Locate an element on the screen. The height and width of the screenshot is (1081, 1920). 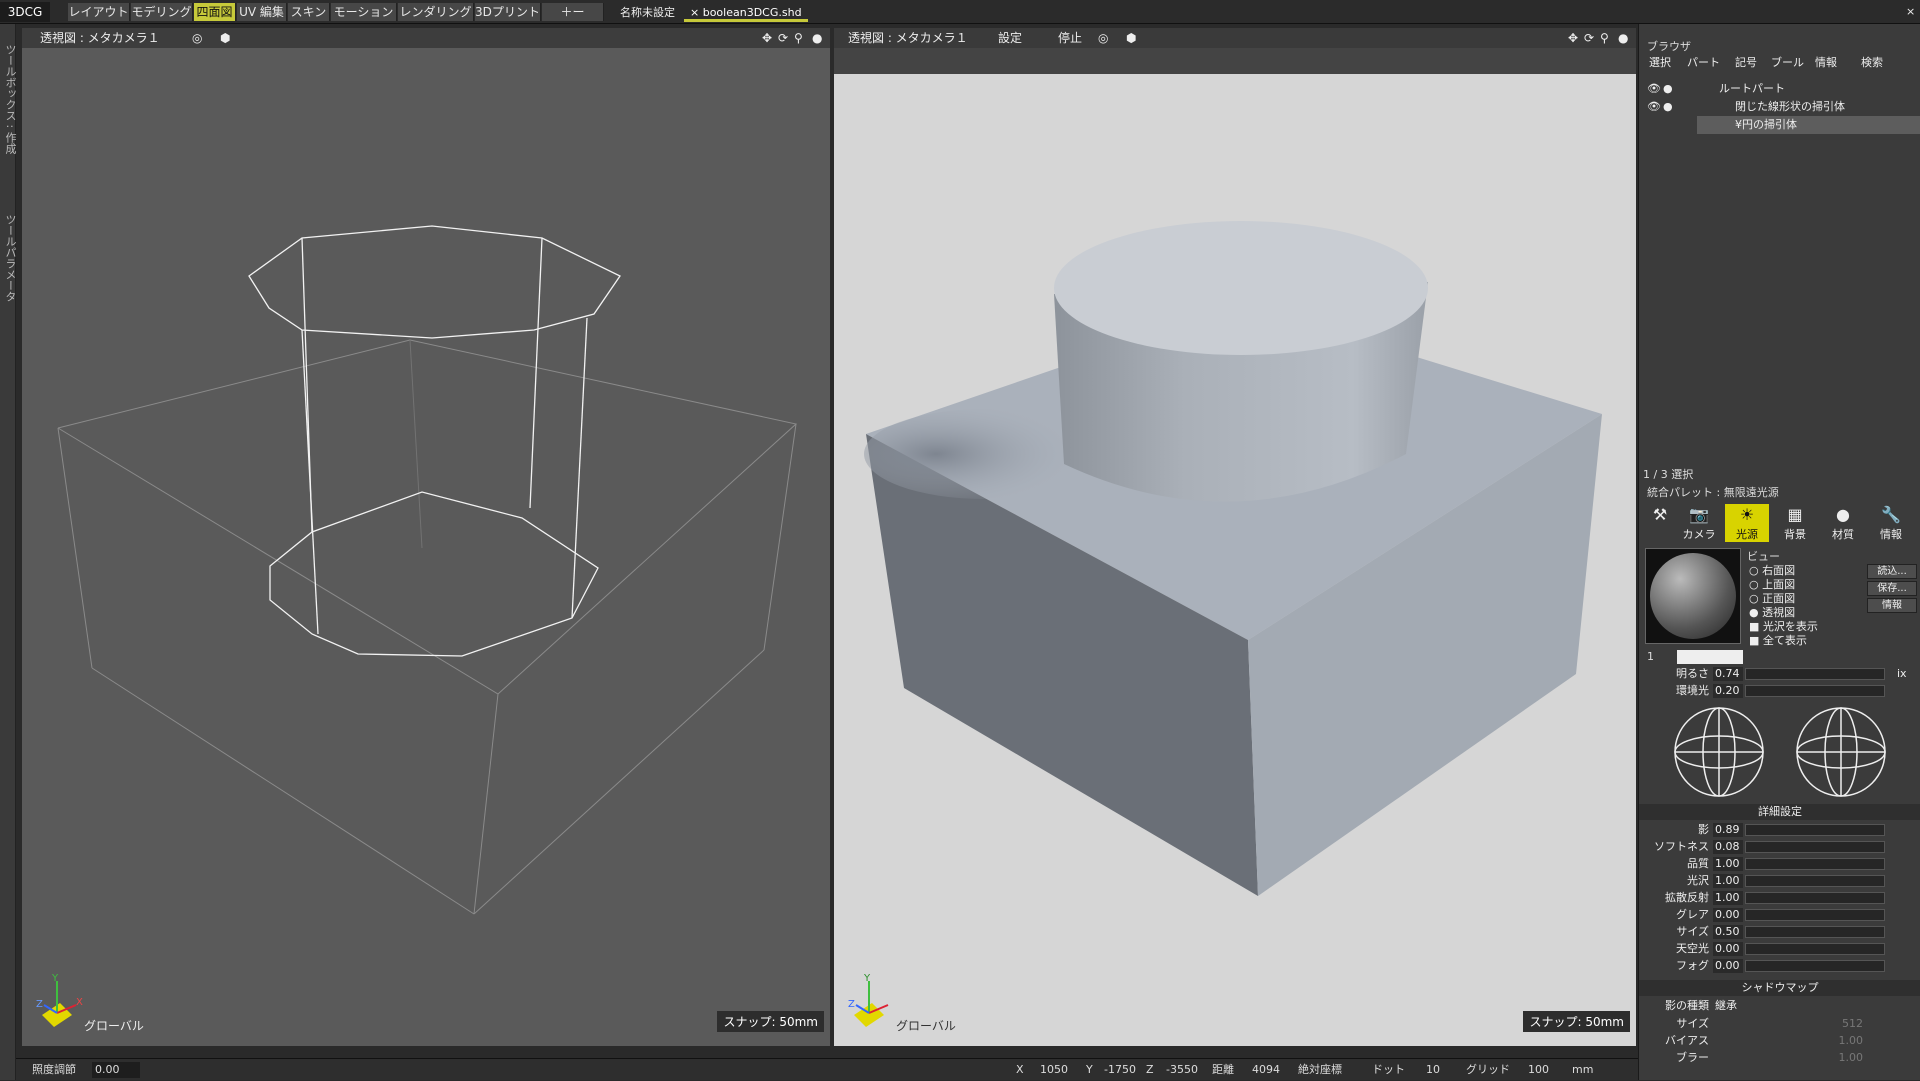
brightness-slider is located at coordinates (1815, 674).